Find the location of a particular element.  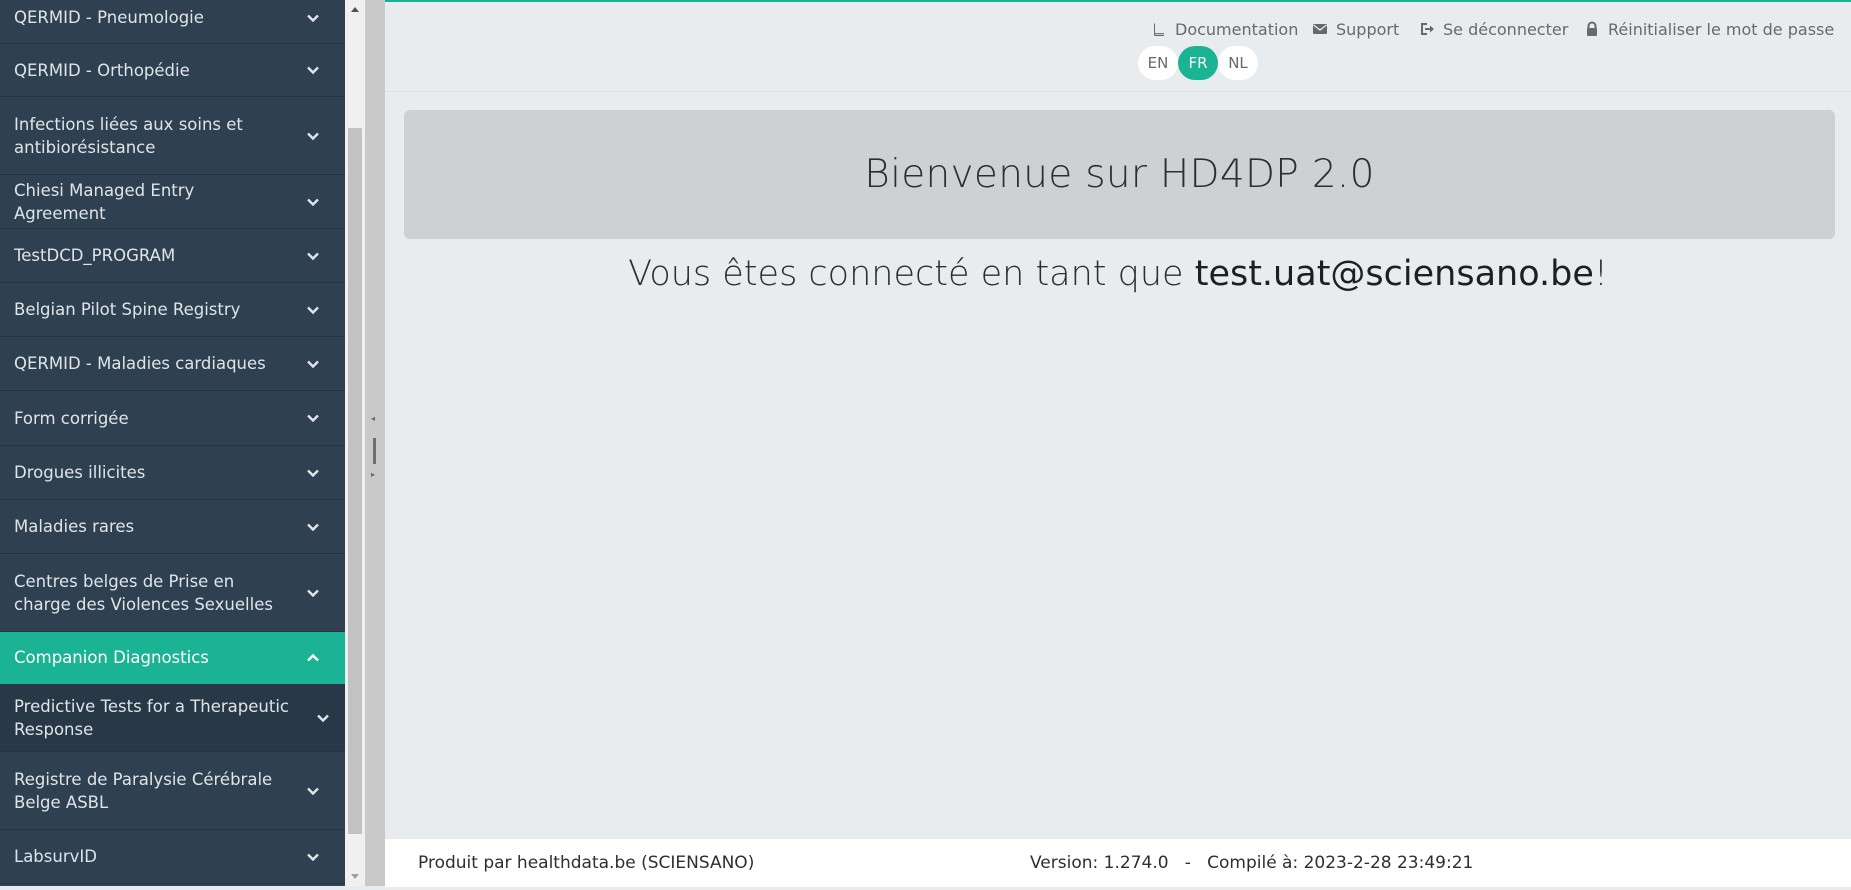

sidebar-item-qermid-cardiaques: QERMID - Maladies cardiaques is located at coordinates (172, 364).